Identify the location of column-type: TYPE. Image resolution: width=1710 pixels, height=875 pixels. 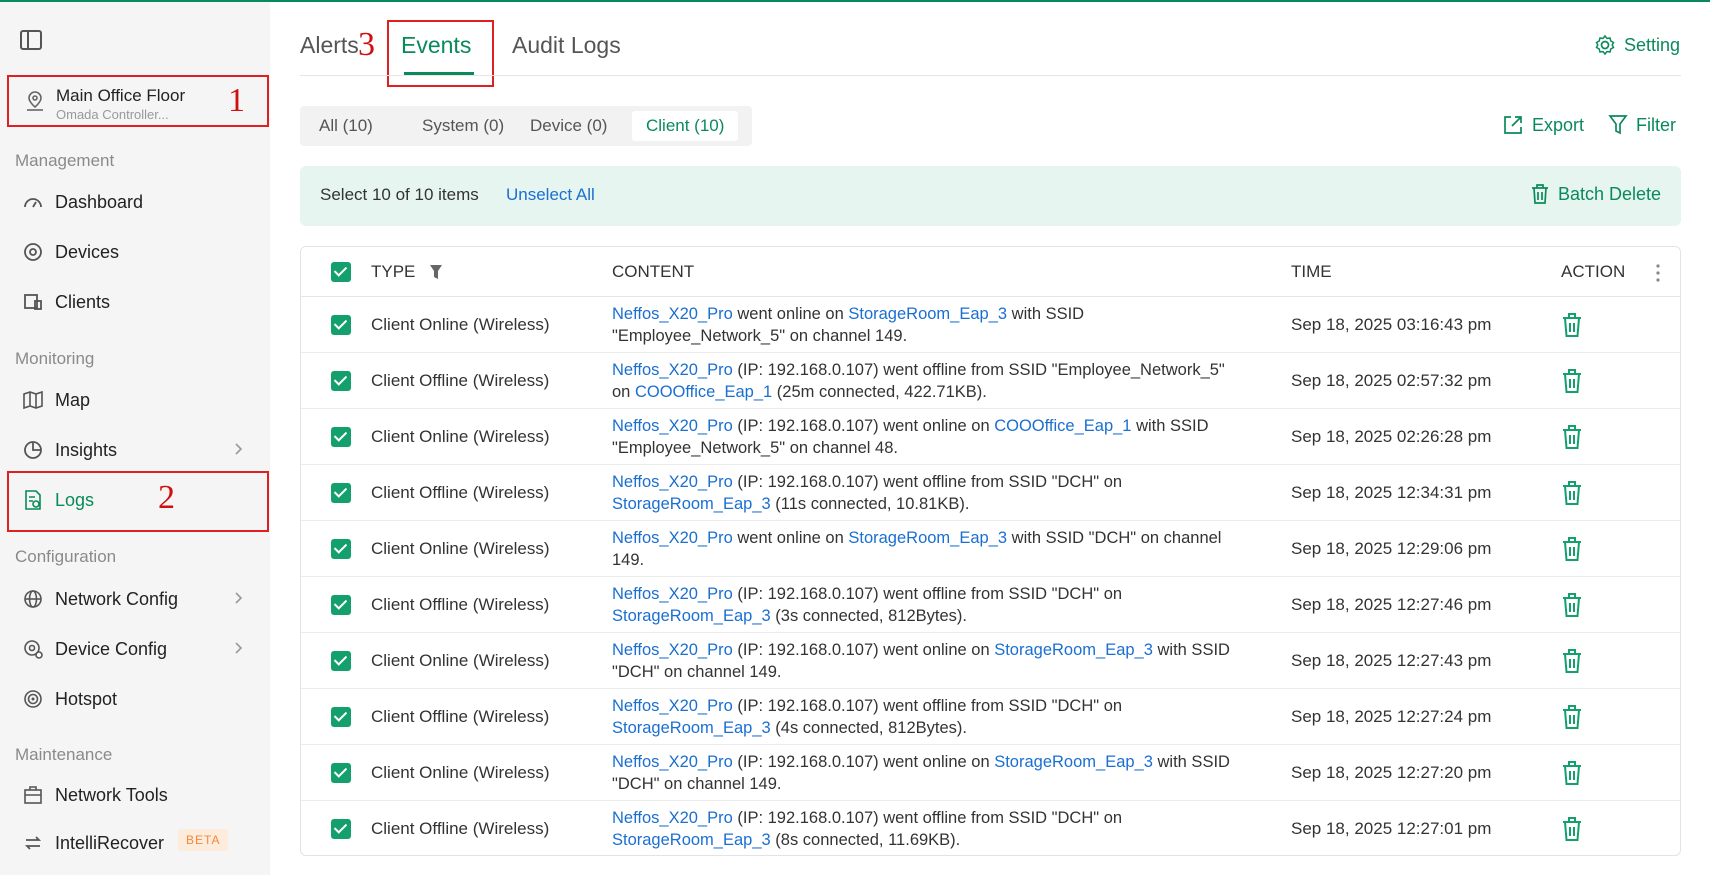
(393, 272).